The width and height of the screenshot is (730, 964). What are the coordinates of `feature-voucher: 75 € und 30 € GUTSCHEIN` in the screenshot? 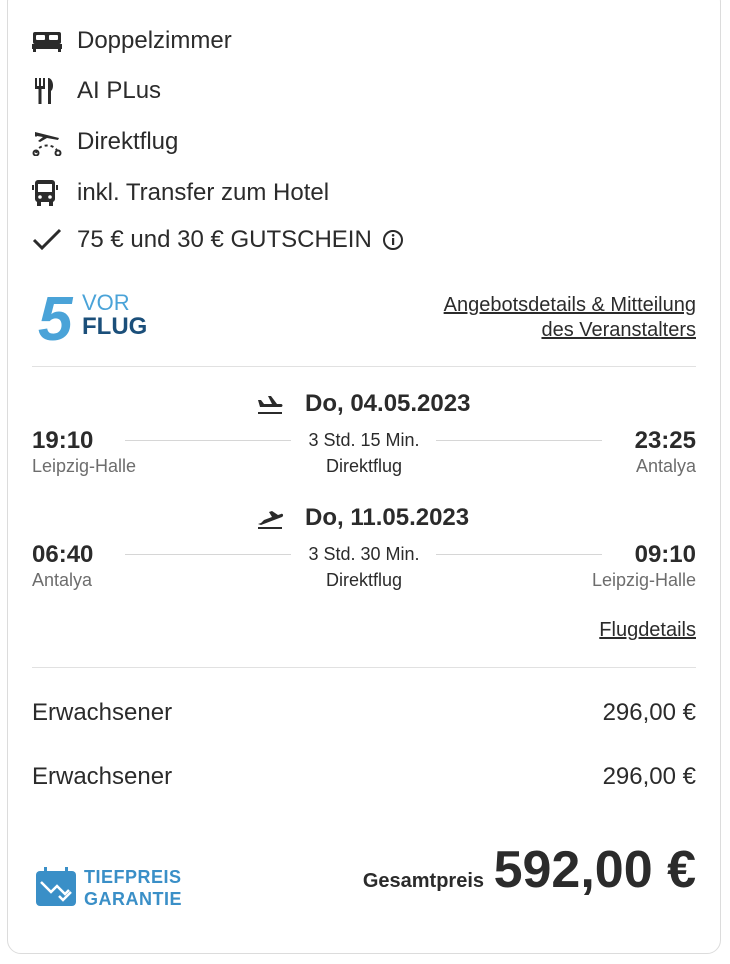 It's located at (218, 240).